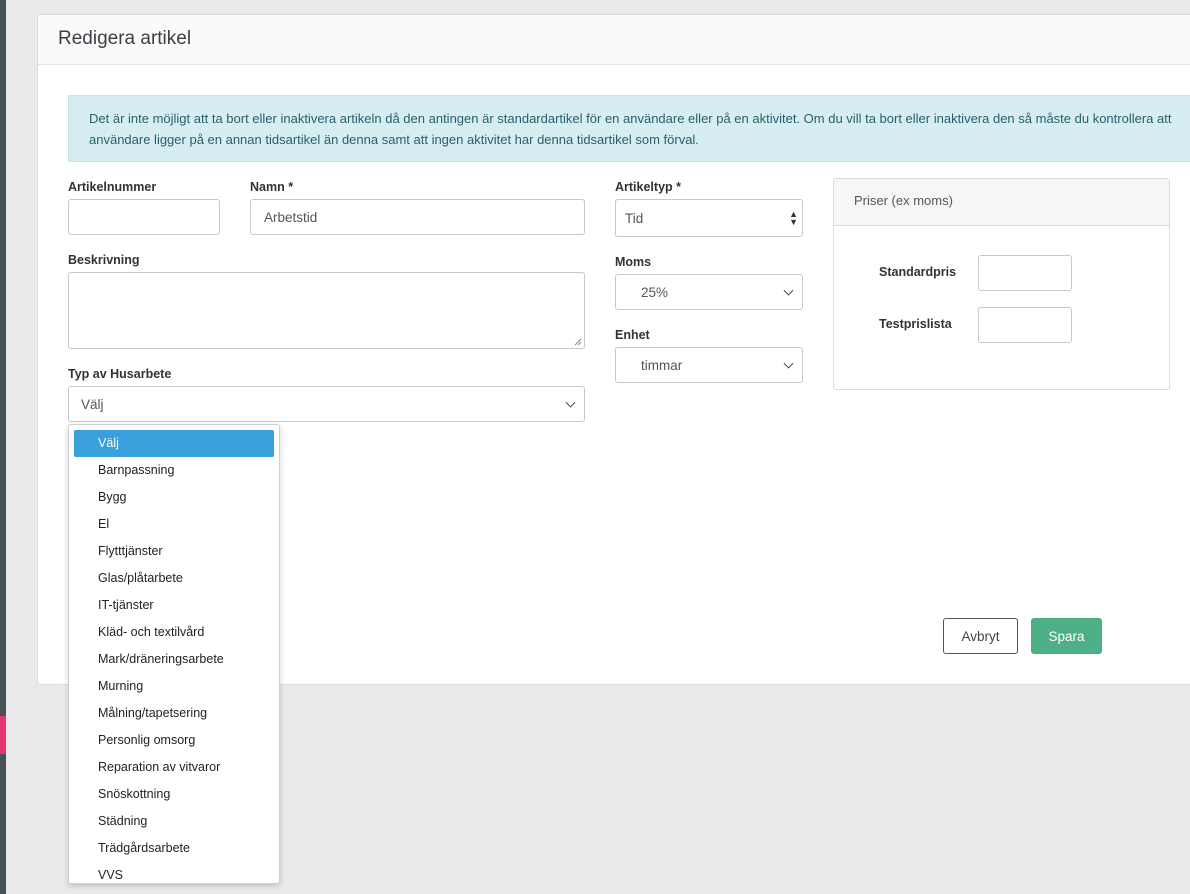 The image size is (1190, 894). I want to click on page-title: Redigera artikel, so click(125, 38).